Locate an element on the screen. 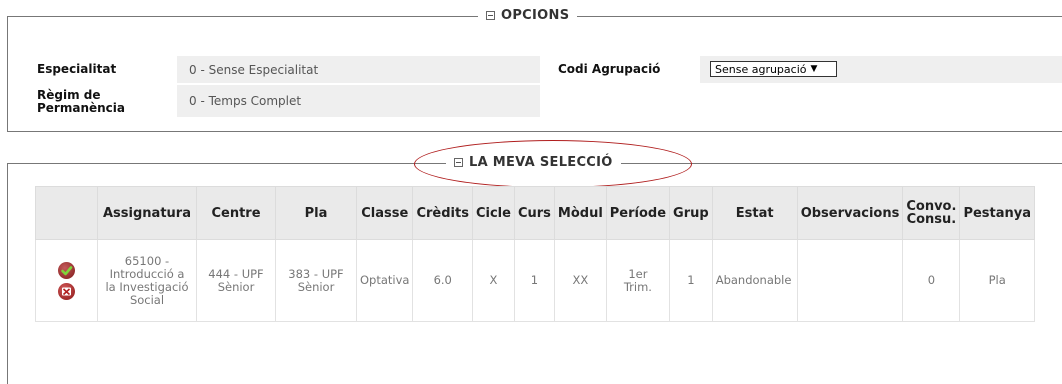  options-legend-label: OPCIONS is located at coordinates (535, 15).